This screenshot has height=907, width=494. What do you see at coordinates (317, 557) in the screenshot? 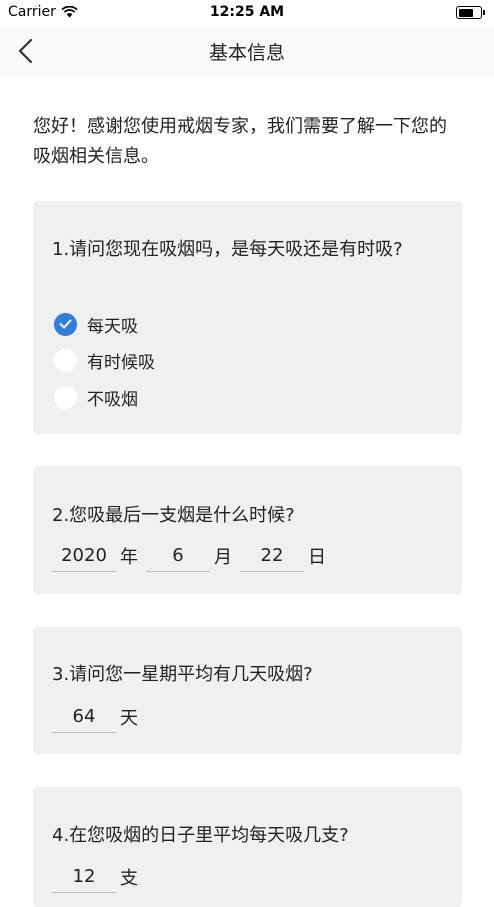
I see `day-unit: 日` at bounding box center [317, 557].